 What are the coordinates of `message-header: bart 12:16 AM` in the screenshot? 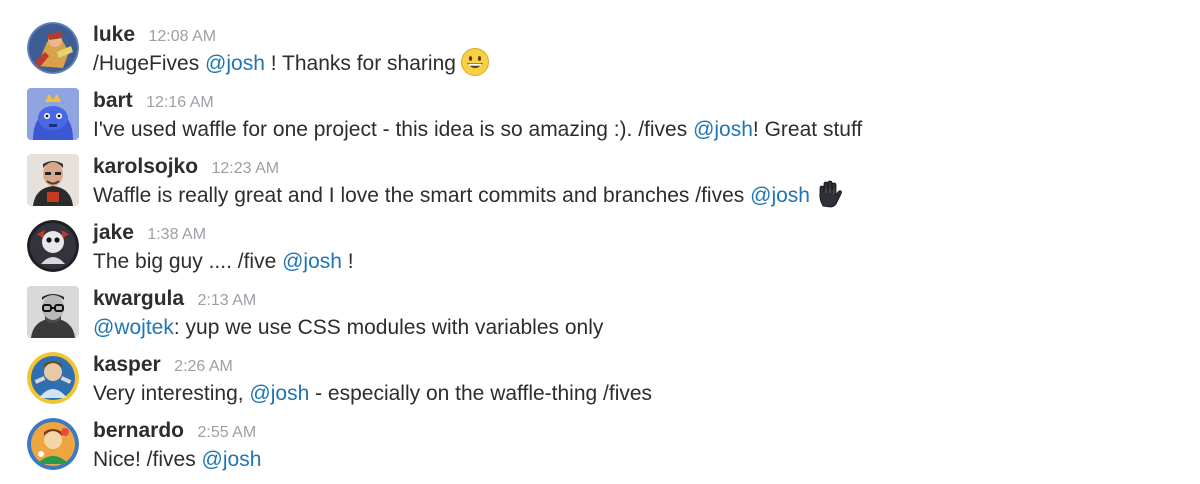 It's located at (153, 101).